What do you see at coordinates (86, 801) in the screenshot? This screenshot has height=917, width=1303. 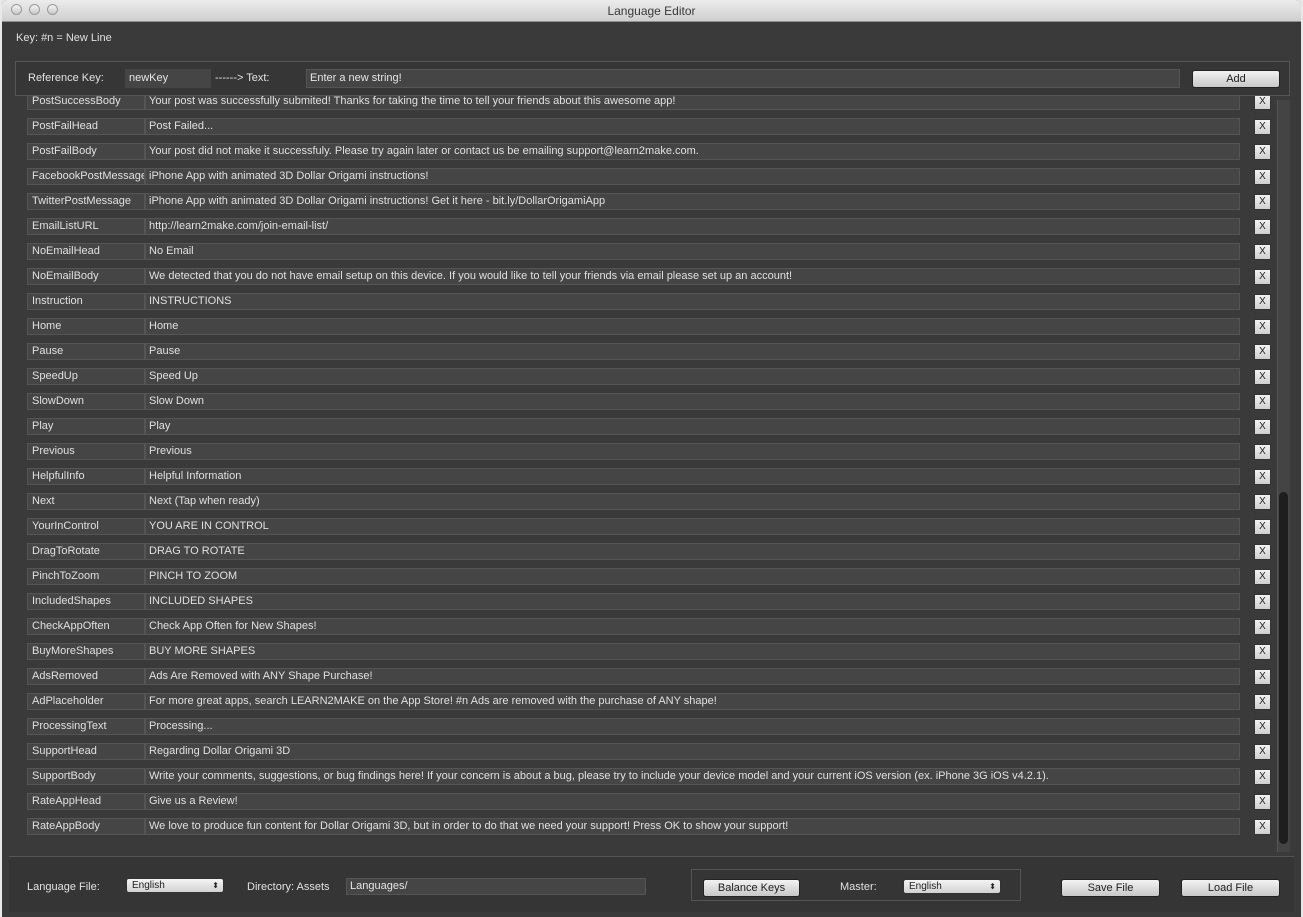 I see `row-key-field: RateAppHead` at bounding box center [86, 801].